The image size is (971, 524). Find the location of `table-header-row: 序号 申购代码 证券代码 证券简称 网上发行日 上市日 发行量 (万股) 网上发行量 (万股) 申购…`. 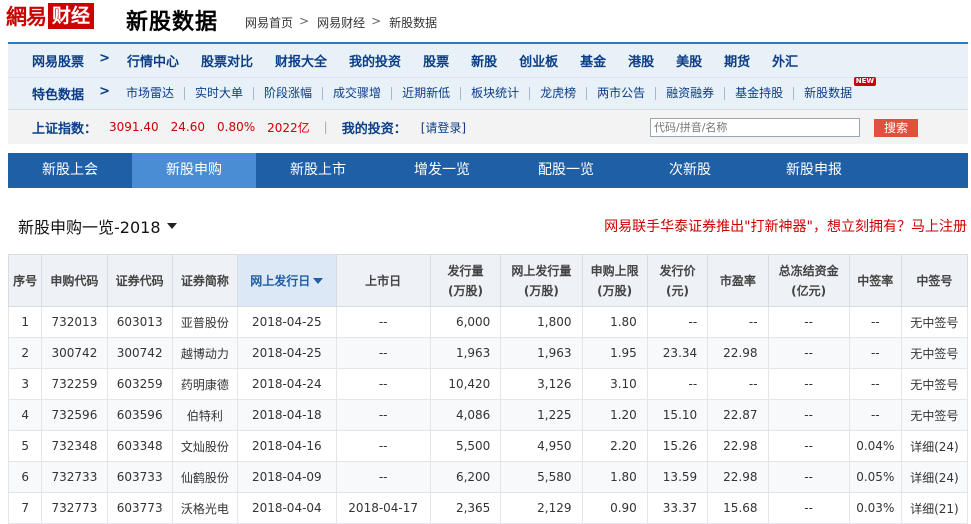

table-header-row: 序号 申购代码 证券代码 证券简称 网上发行日 上市日 发行量 (万股) 网上发行量 (万股) 申购… is located at coordinates (488, 280).